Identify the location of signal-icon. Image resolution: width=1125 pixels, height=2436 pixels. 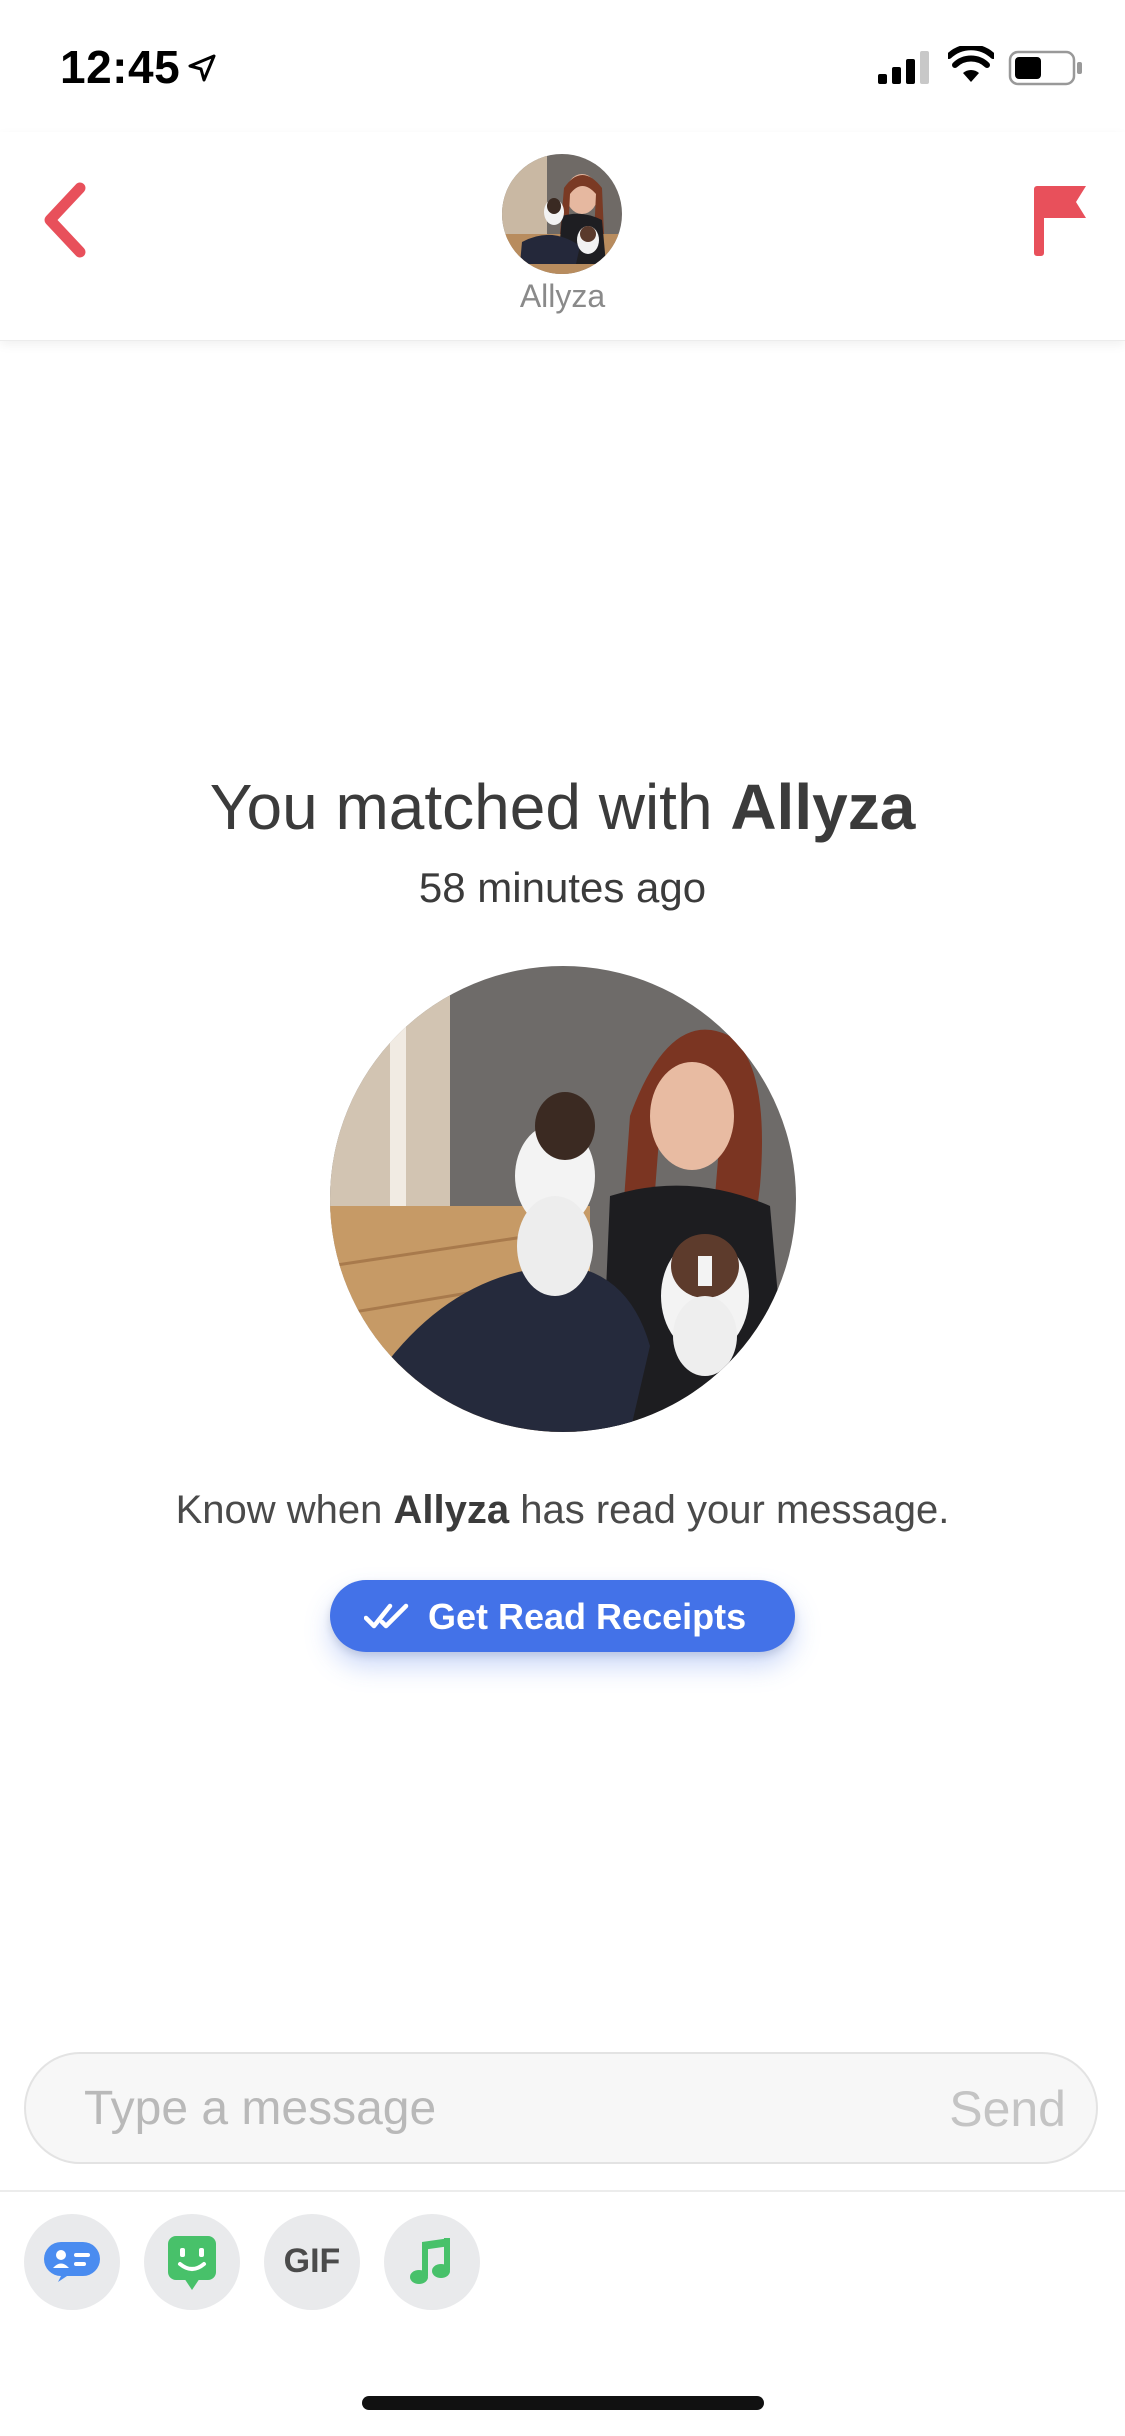
(903, 67).